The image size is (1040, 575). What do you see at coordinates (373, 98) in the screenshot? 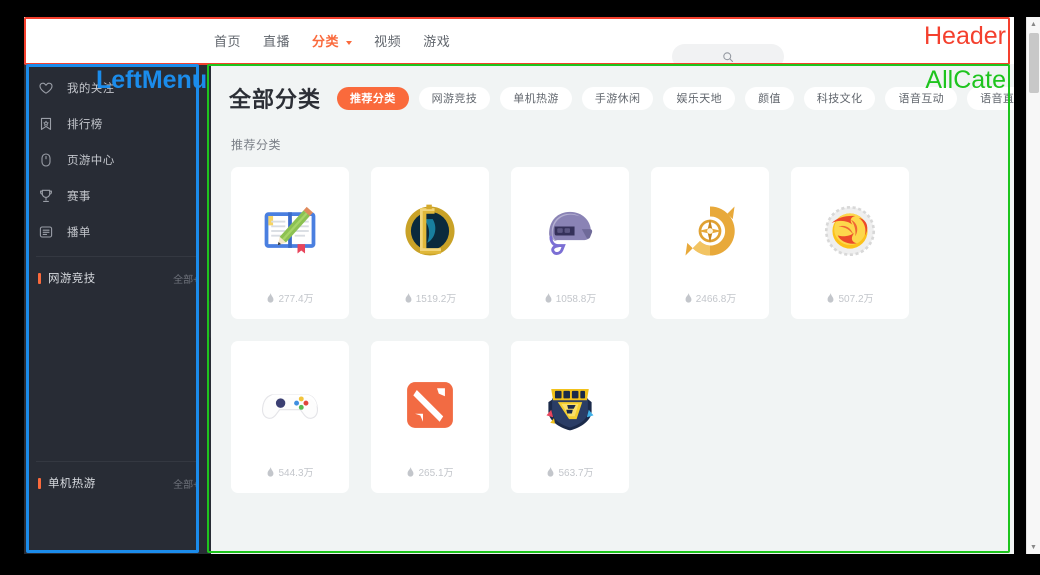
I see `tab-recommended: 推荐分类` at bounding box center [373, 98].